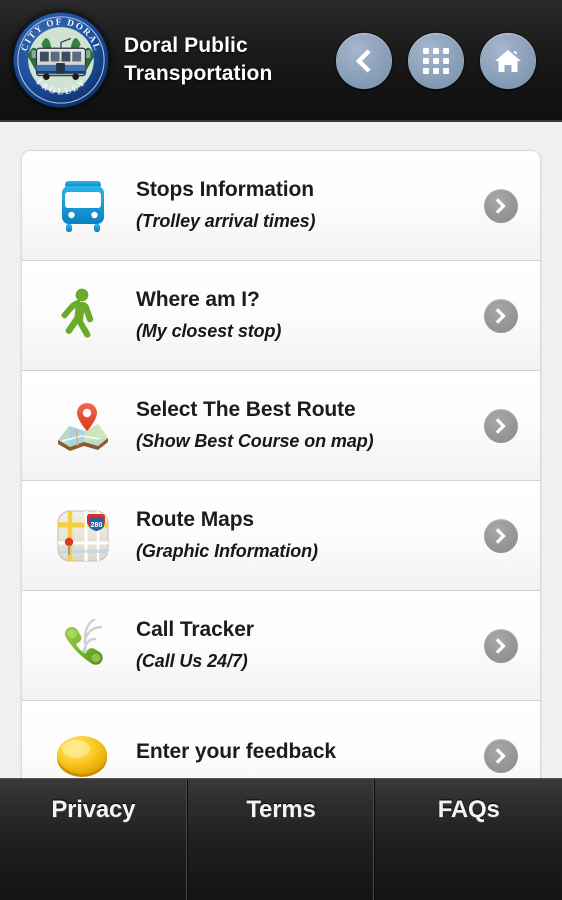  Describe the element at coordinates (195, 630) in the screenshot. I see `menu-item-title: Call Tracker` at that location.